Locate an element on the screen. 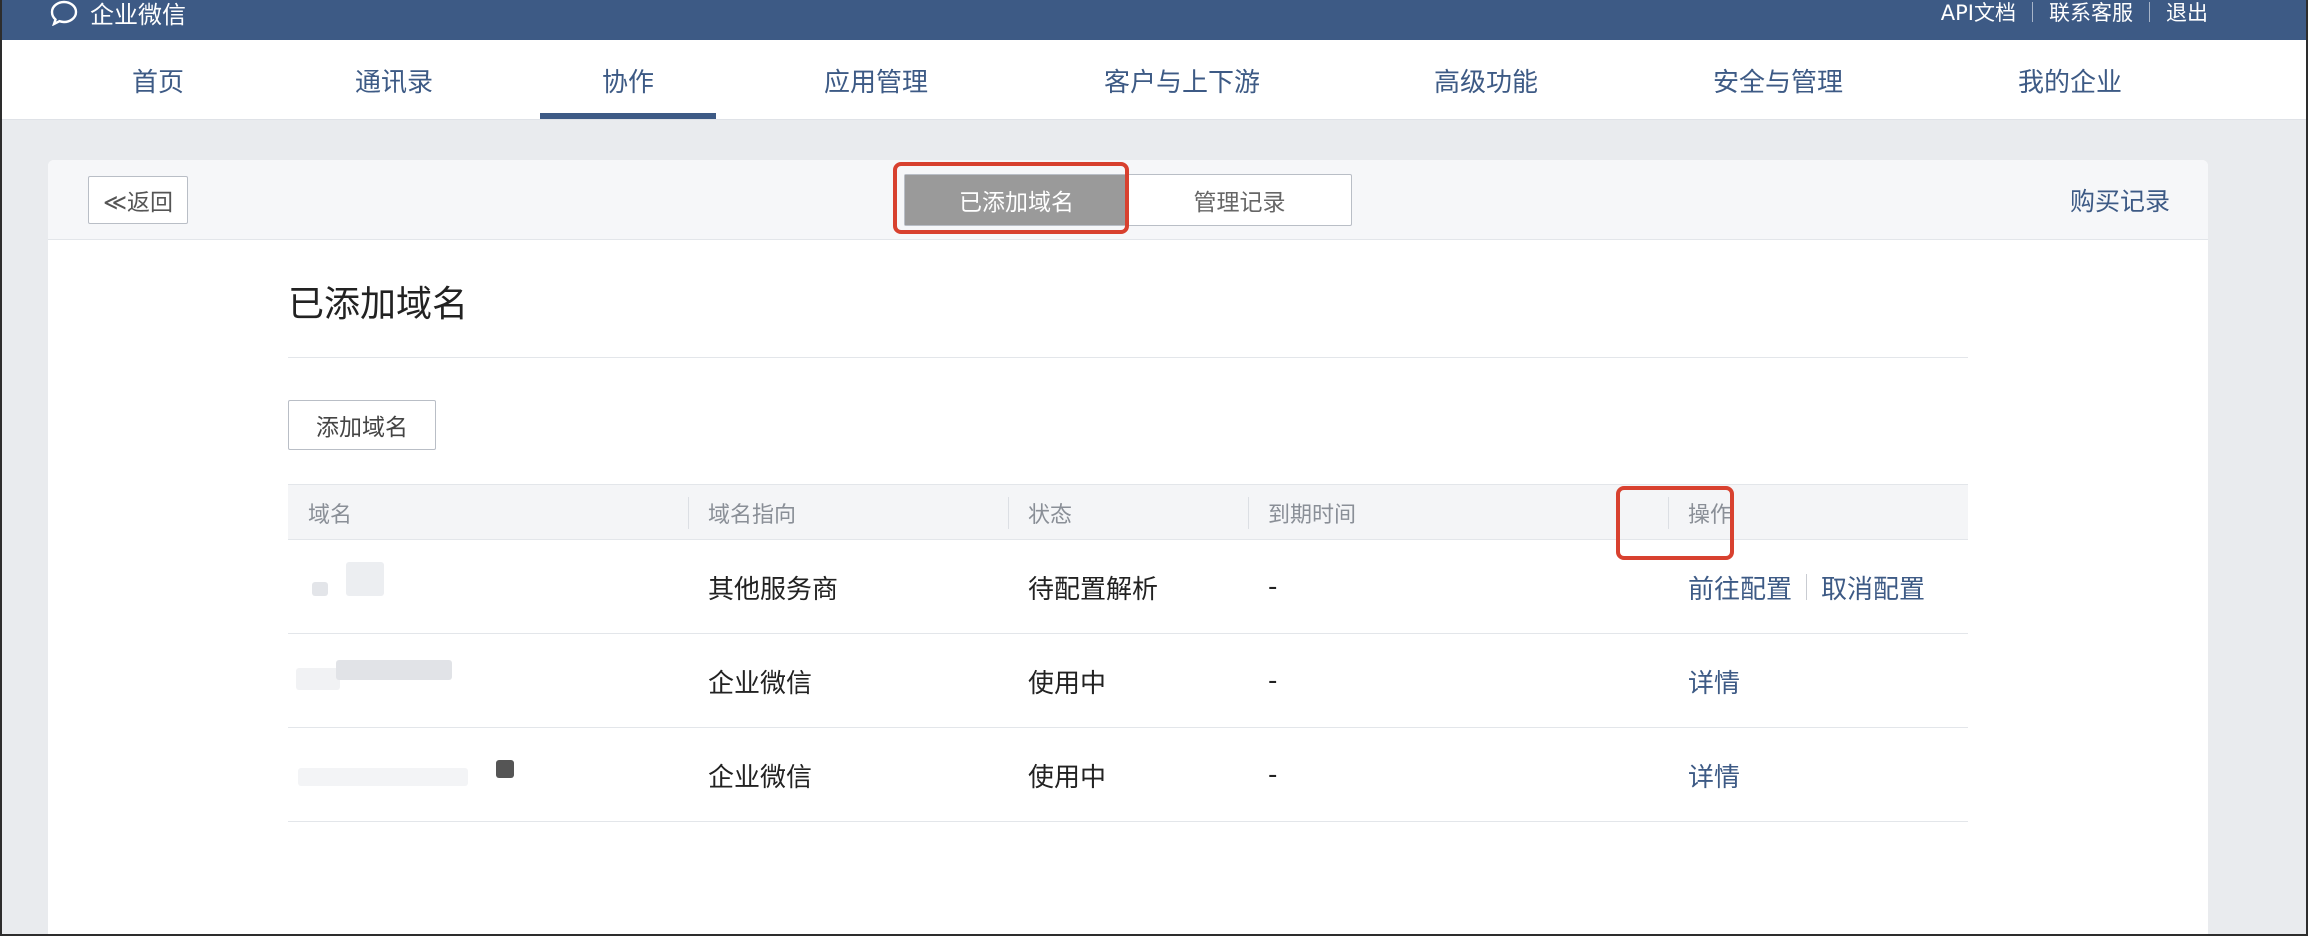  nav-contacts: 通讯录 is located at coordinates (394, 80).